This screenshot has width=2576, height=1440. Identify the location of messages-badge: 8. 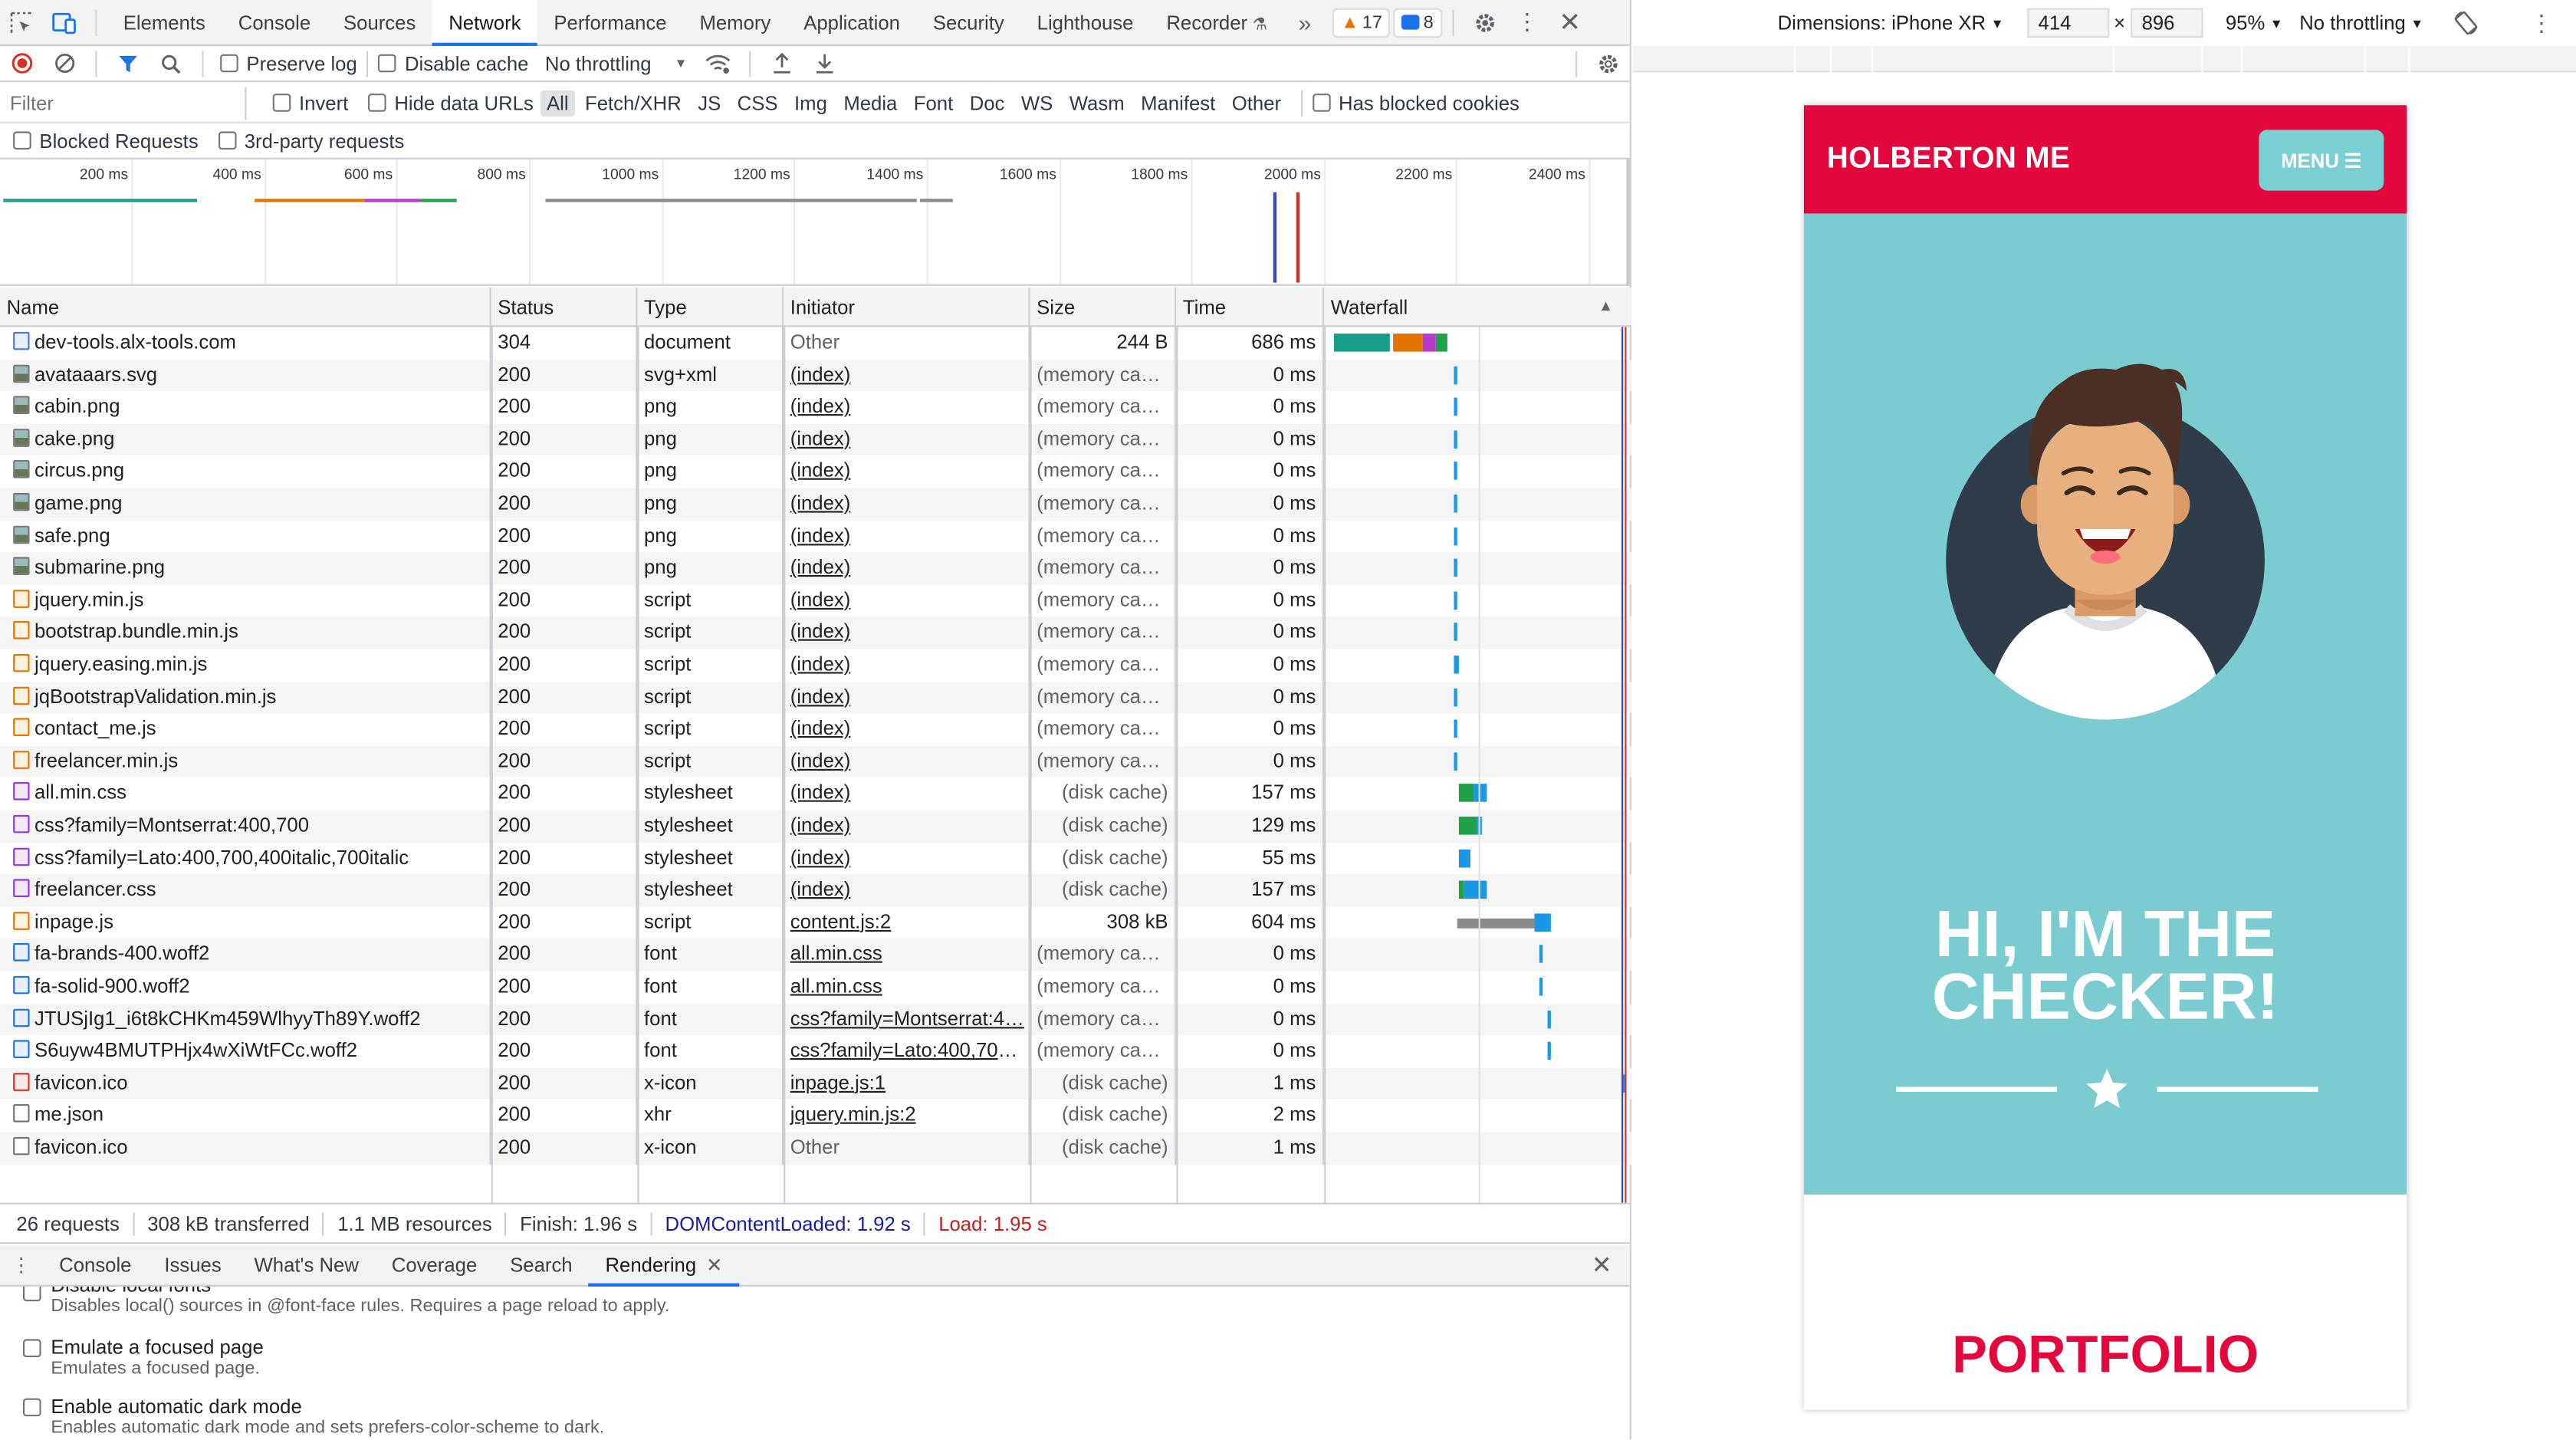
(1418, 22).